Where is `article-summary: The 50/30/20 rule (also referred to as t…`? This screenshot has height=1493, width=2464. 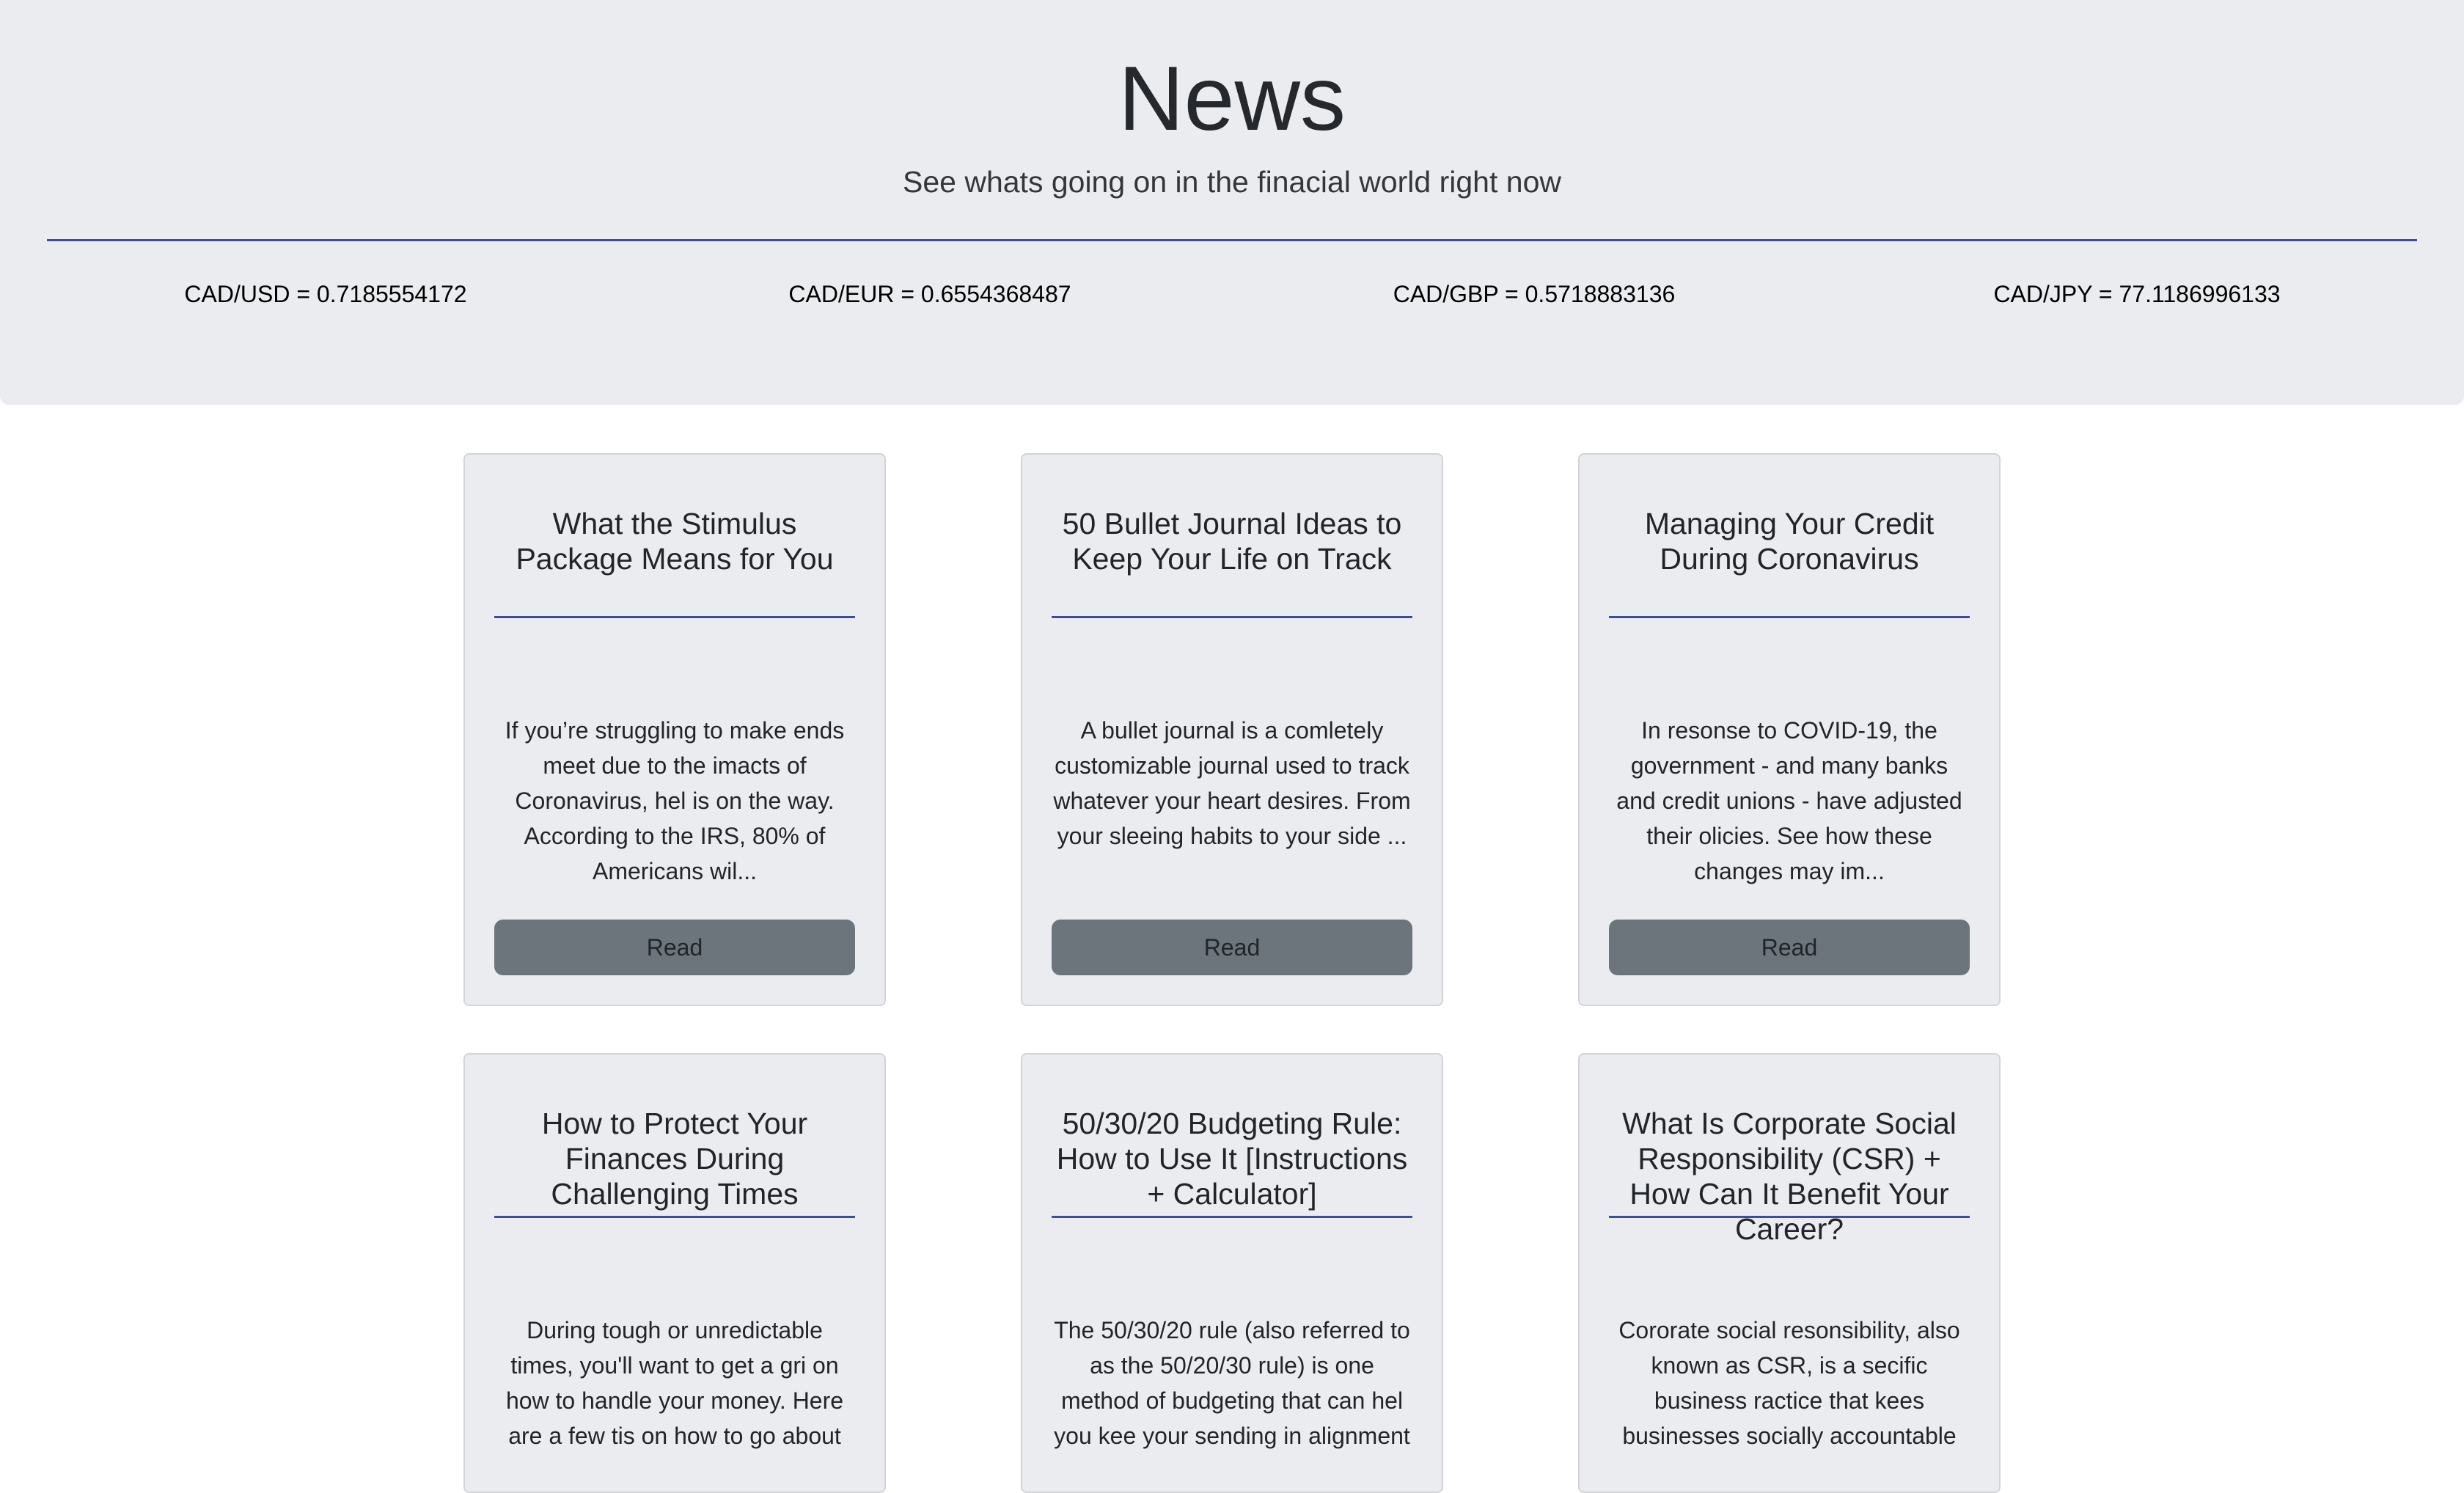
article-summary: The 50/30/20 rule (also referred to as t… is located at coordinates (1232, 1383).